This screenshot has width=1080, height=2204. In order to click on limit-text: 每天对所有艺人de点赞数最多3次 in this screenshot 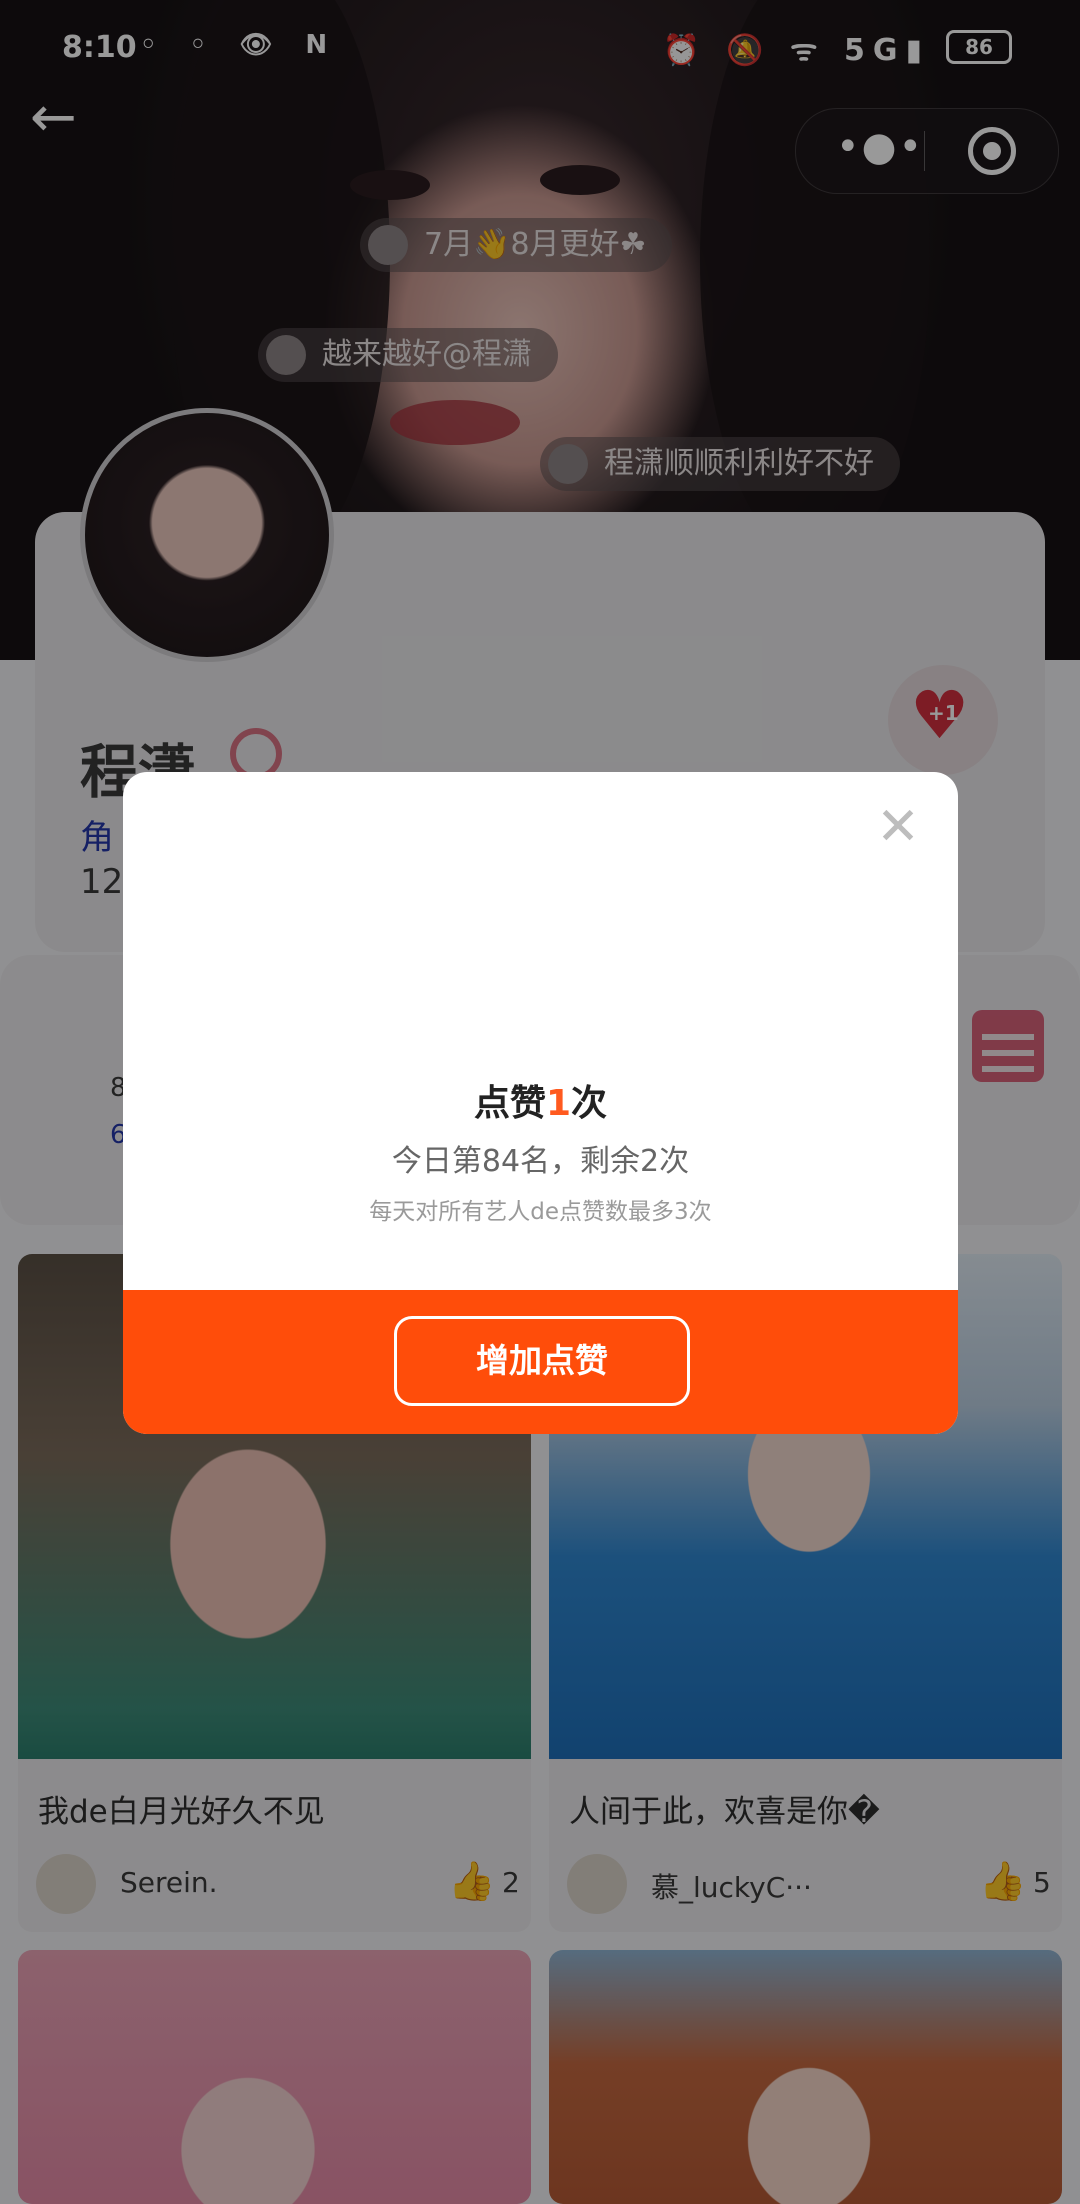, I will do `click(540, 1212)`.